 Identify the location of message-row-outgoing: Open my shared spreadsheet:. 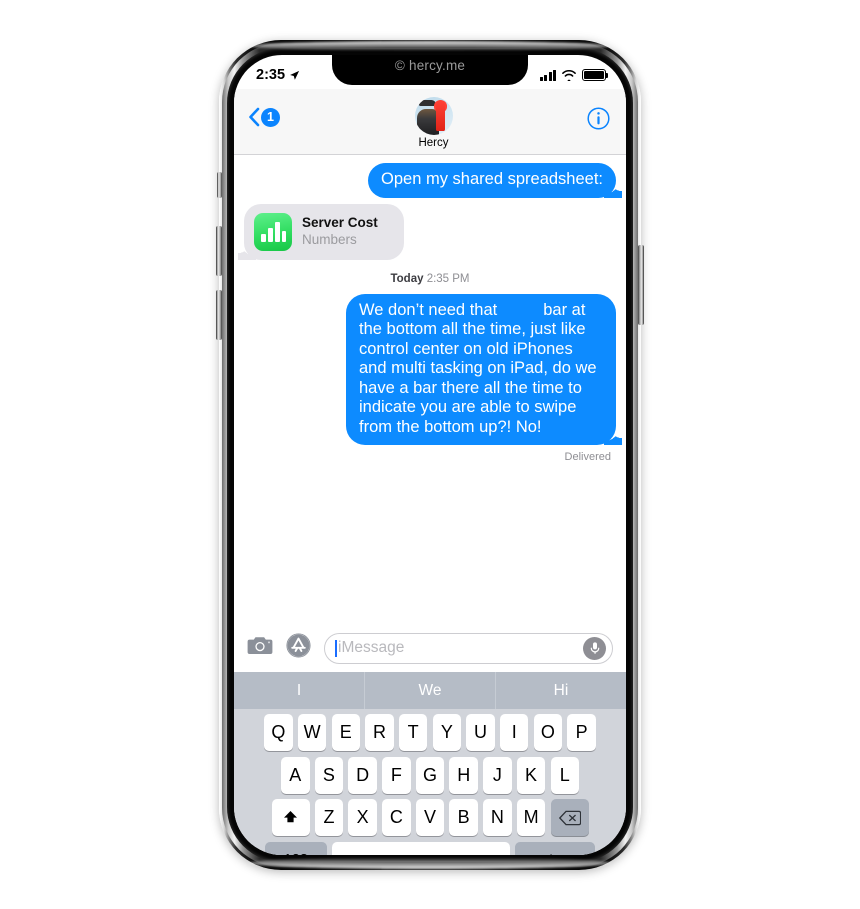
(430, 180).